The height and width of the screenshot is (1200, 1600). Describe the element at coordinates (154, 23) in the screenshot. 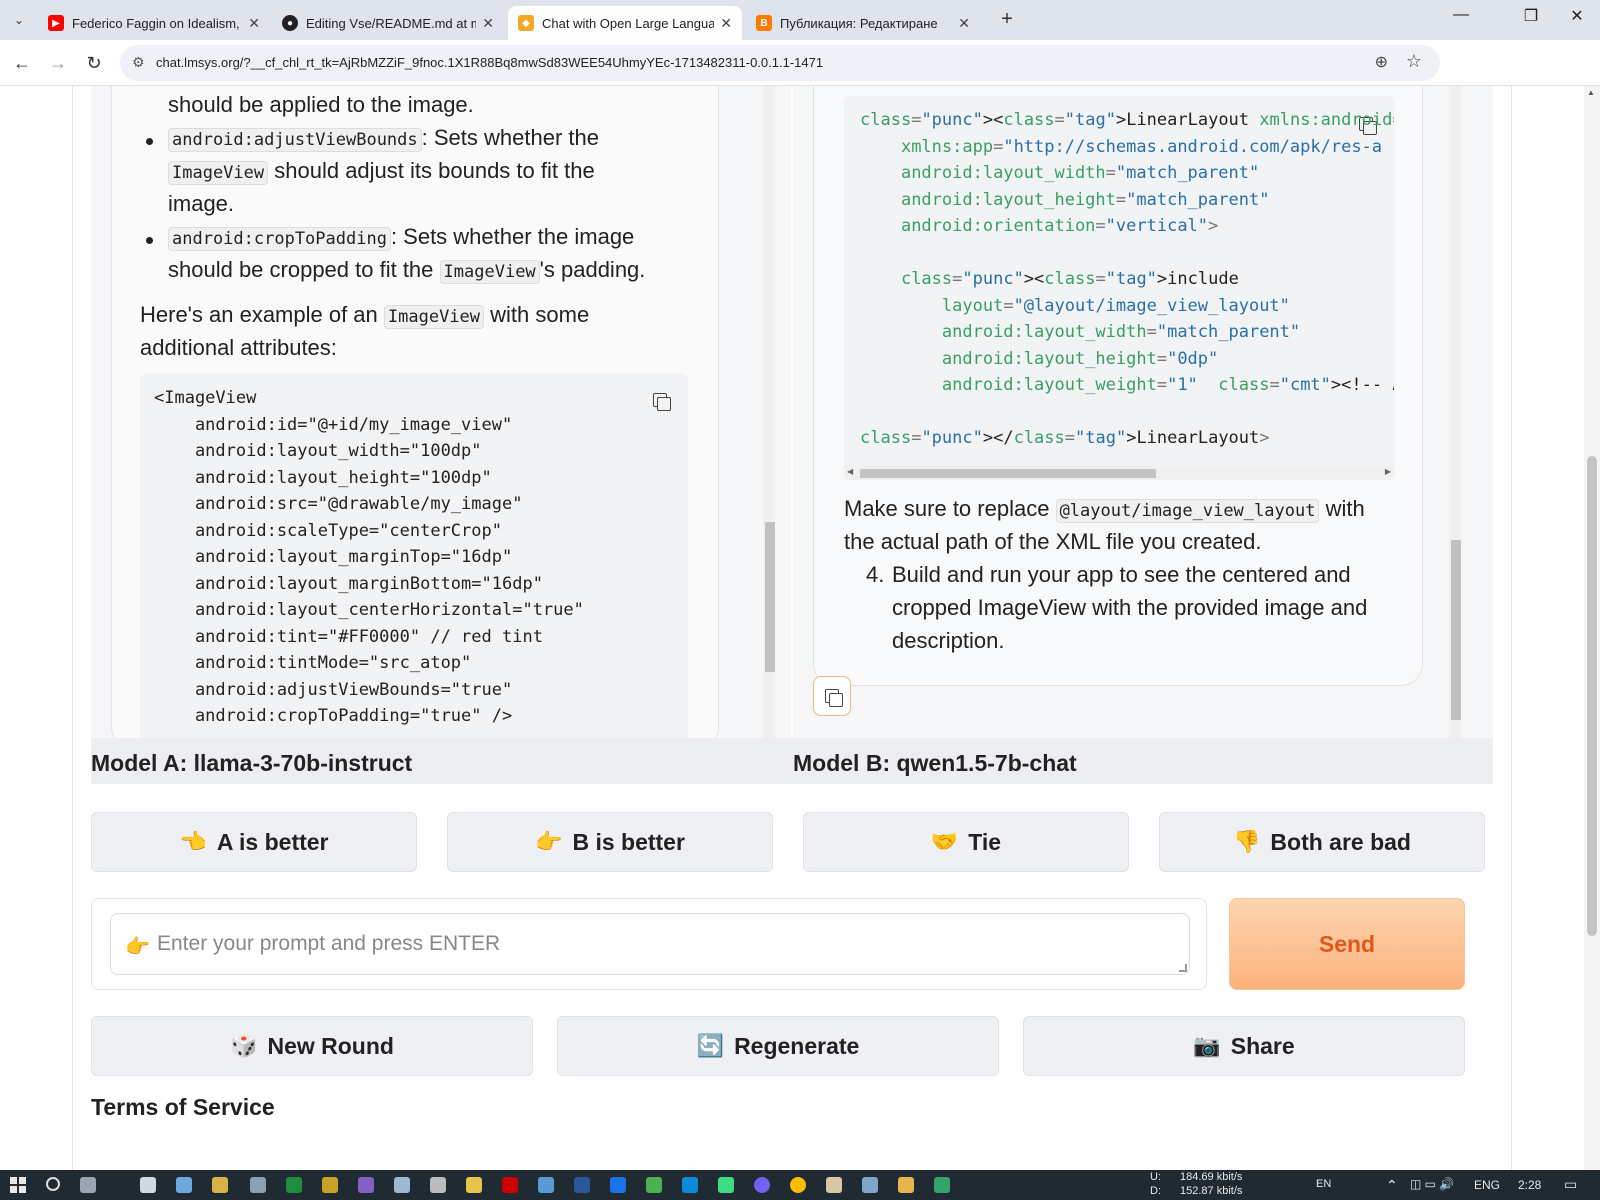

I see `browser-tab-youtube: ▶ Federico Faggin on Idealism, C ✕` at that location.